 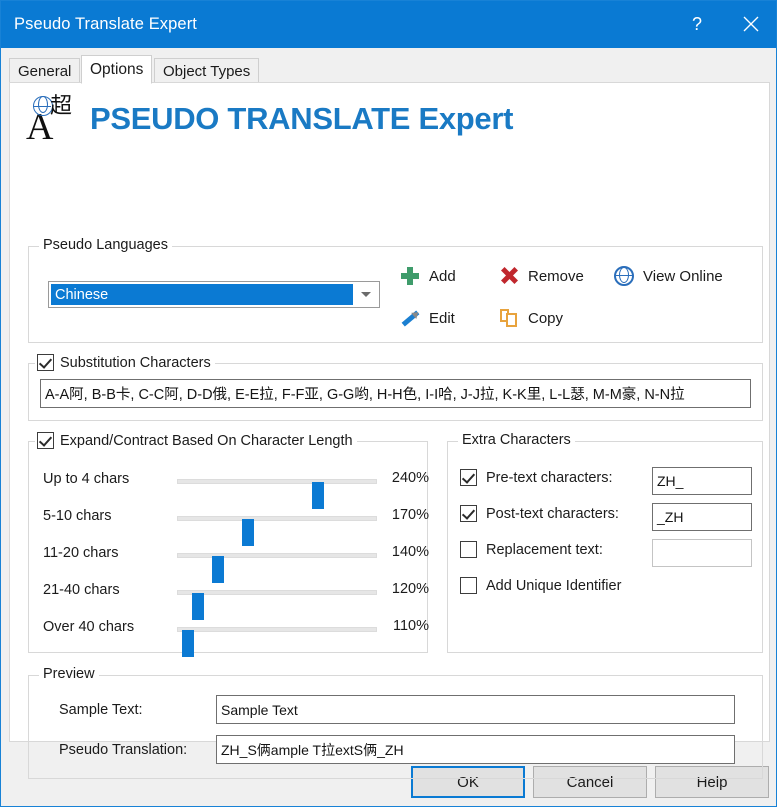 What do you see at coordinates (475, 709) in the screenshot?
I see `sample-text-input: Sample Text` at bounding box center [475, 709].